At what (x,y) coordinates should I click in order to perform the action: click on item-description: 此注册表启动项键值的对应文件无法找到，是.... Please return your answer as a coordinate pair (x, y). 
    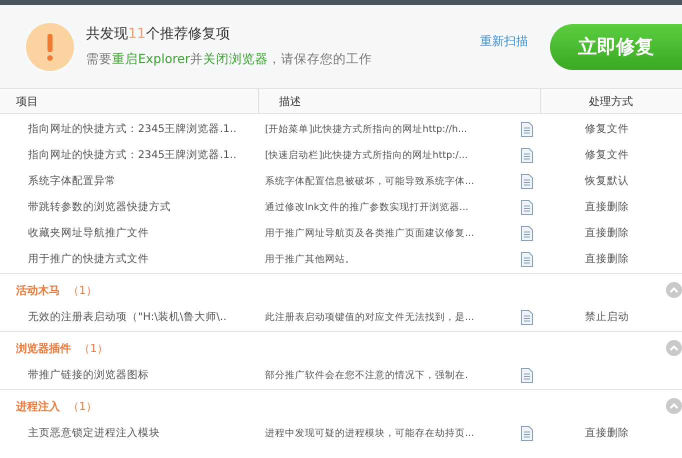
    Looking at the image, I should click on (370, 317).